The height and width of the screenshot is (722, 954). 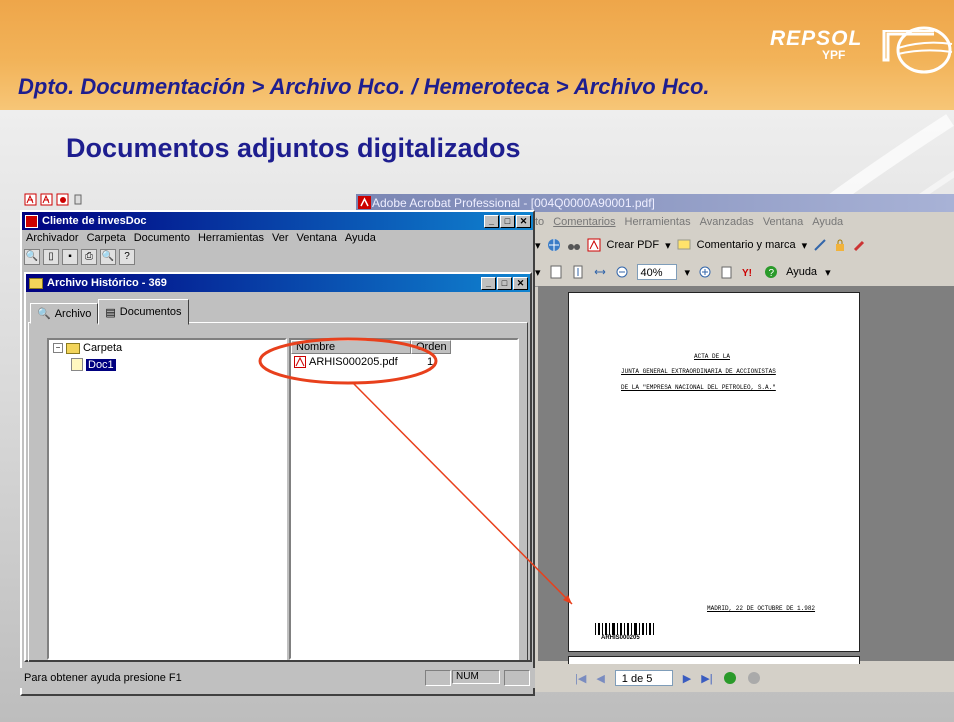 What do you see at coordinates (556, 272) in the screenshot?
I see `page-icon` at bounding box center [556, 272].